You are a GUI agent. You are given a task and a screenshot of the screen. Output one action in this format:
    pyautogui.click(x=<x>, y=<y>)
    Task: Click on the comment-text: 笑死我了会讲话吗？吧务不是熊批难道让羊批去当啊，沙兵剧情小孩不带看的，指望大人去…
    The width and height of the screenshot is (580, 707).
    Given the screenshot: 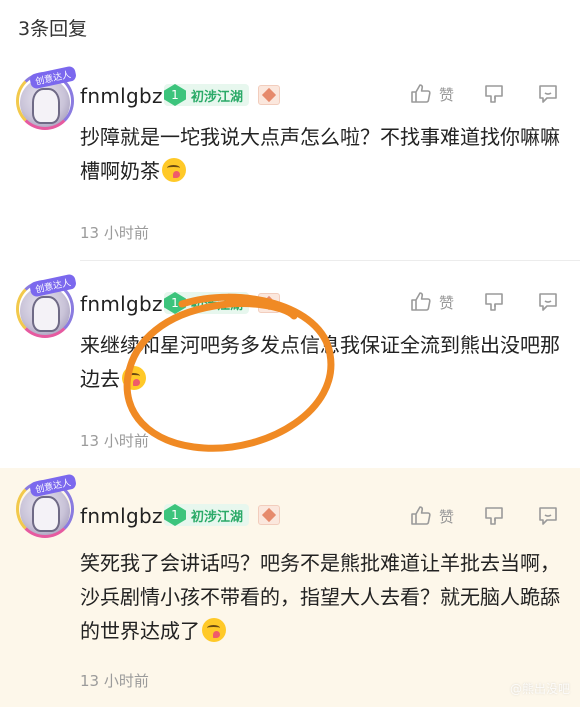 What is the action you would take?
    pyautogui.click(x=320, y=597)
    